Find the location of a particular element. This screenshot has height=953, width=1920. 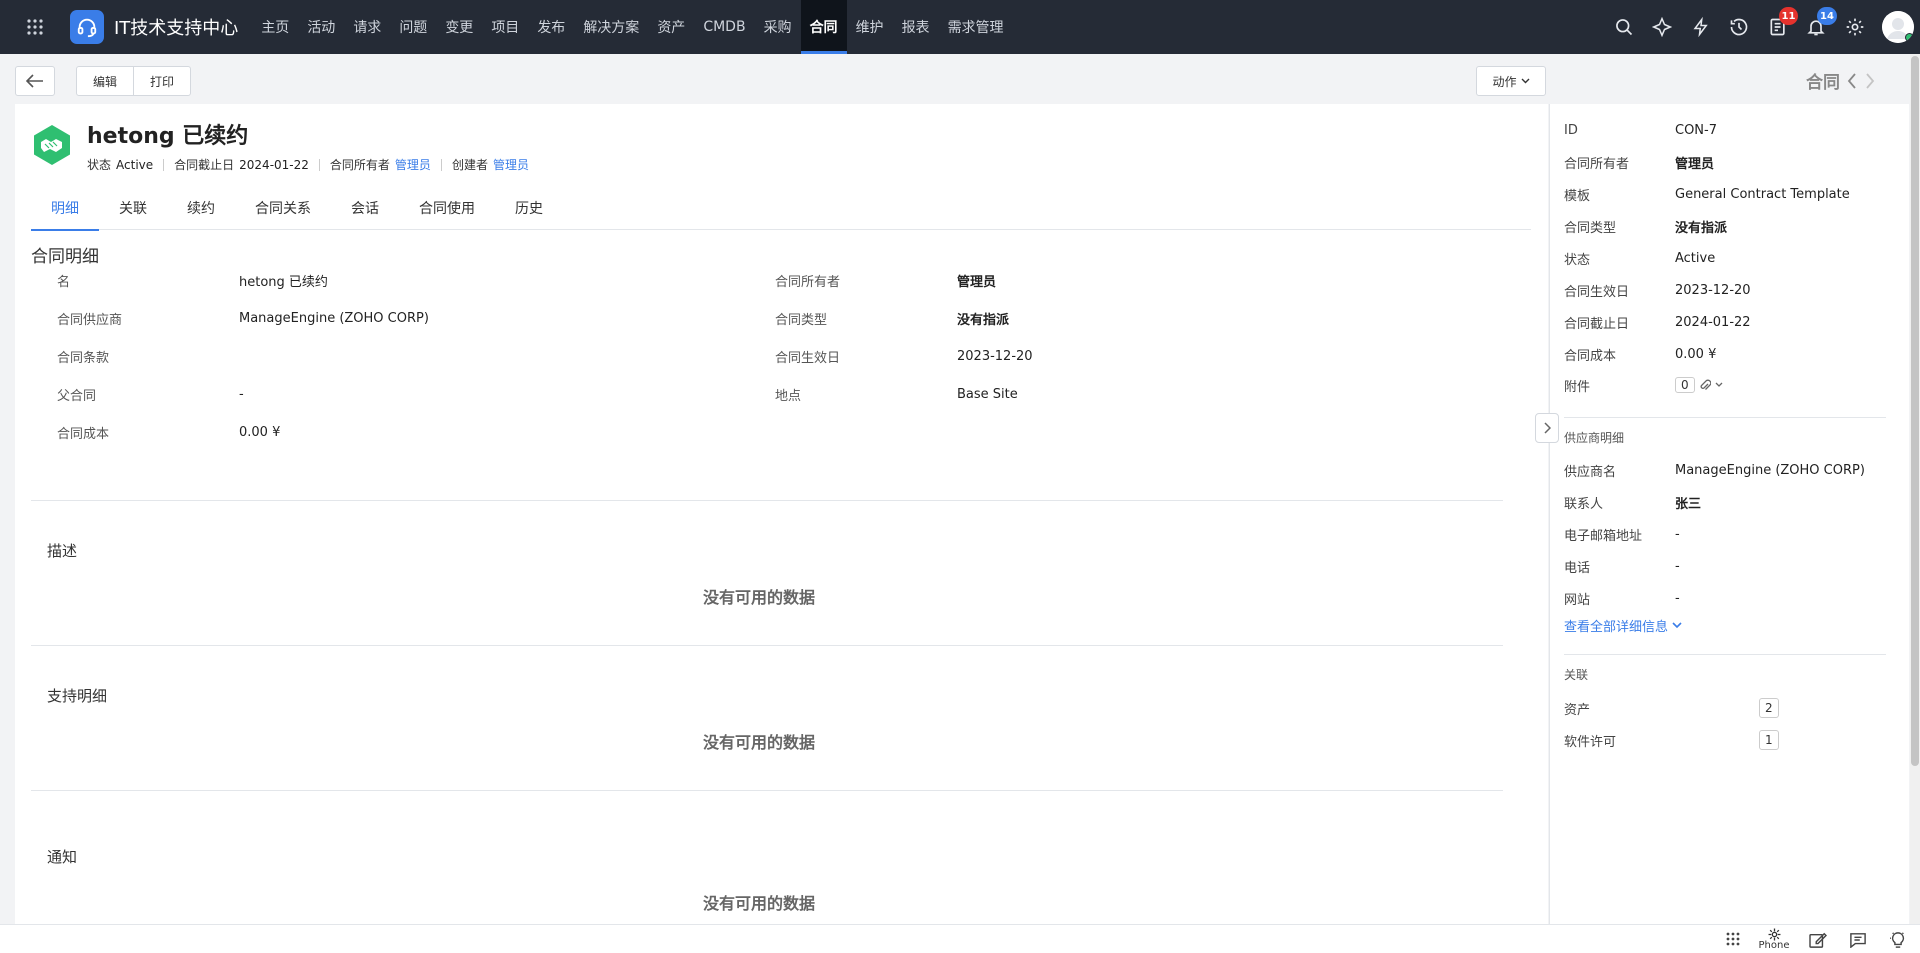

search-icon is located at coordinates (1624, 27).